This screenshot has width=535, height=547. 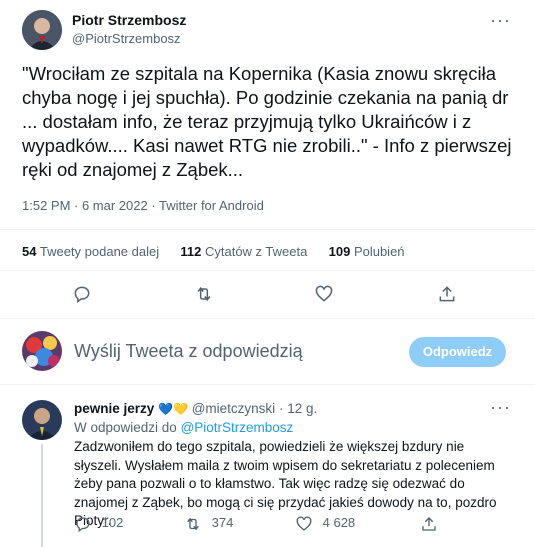 I want to click on in-reply-to-handle: @PiotrStrzembosz, so click(x=237, y=427).